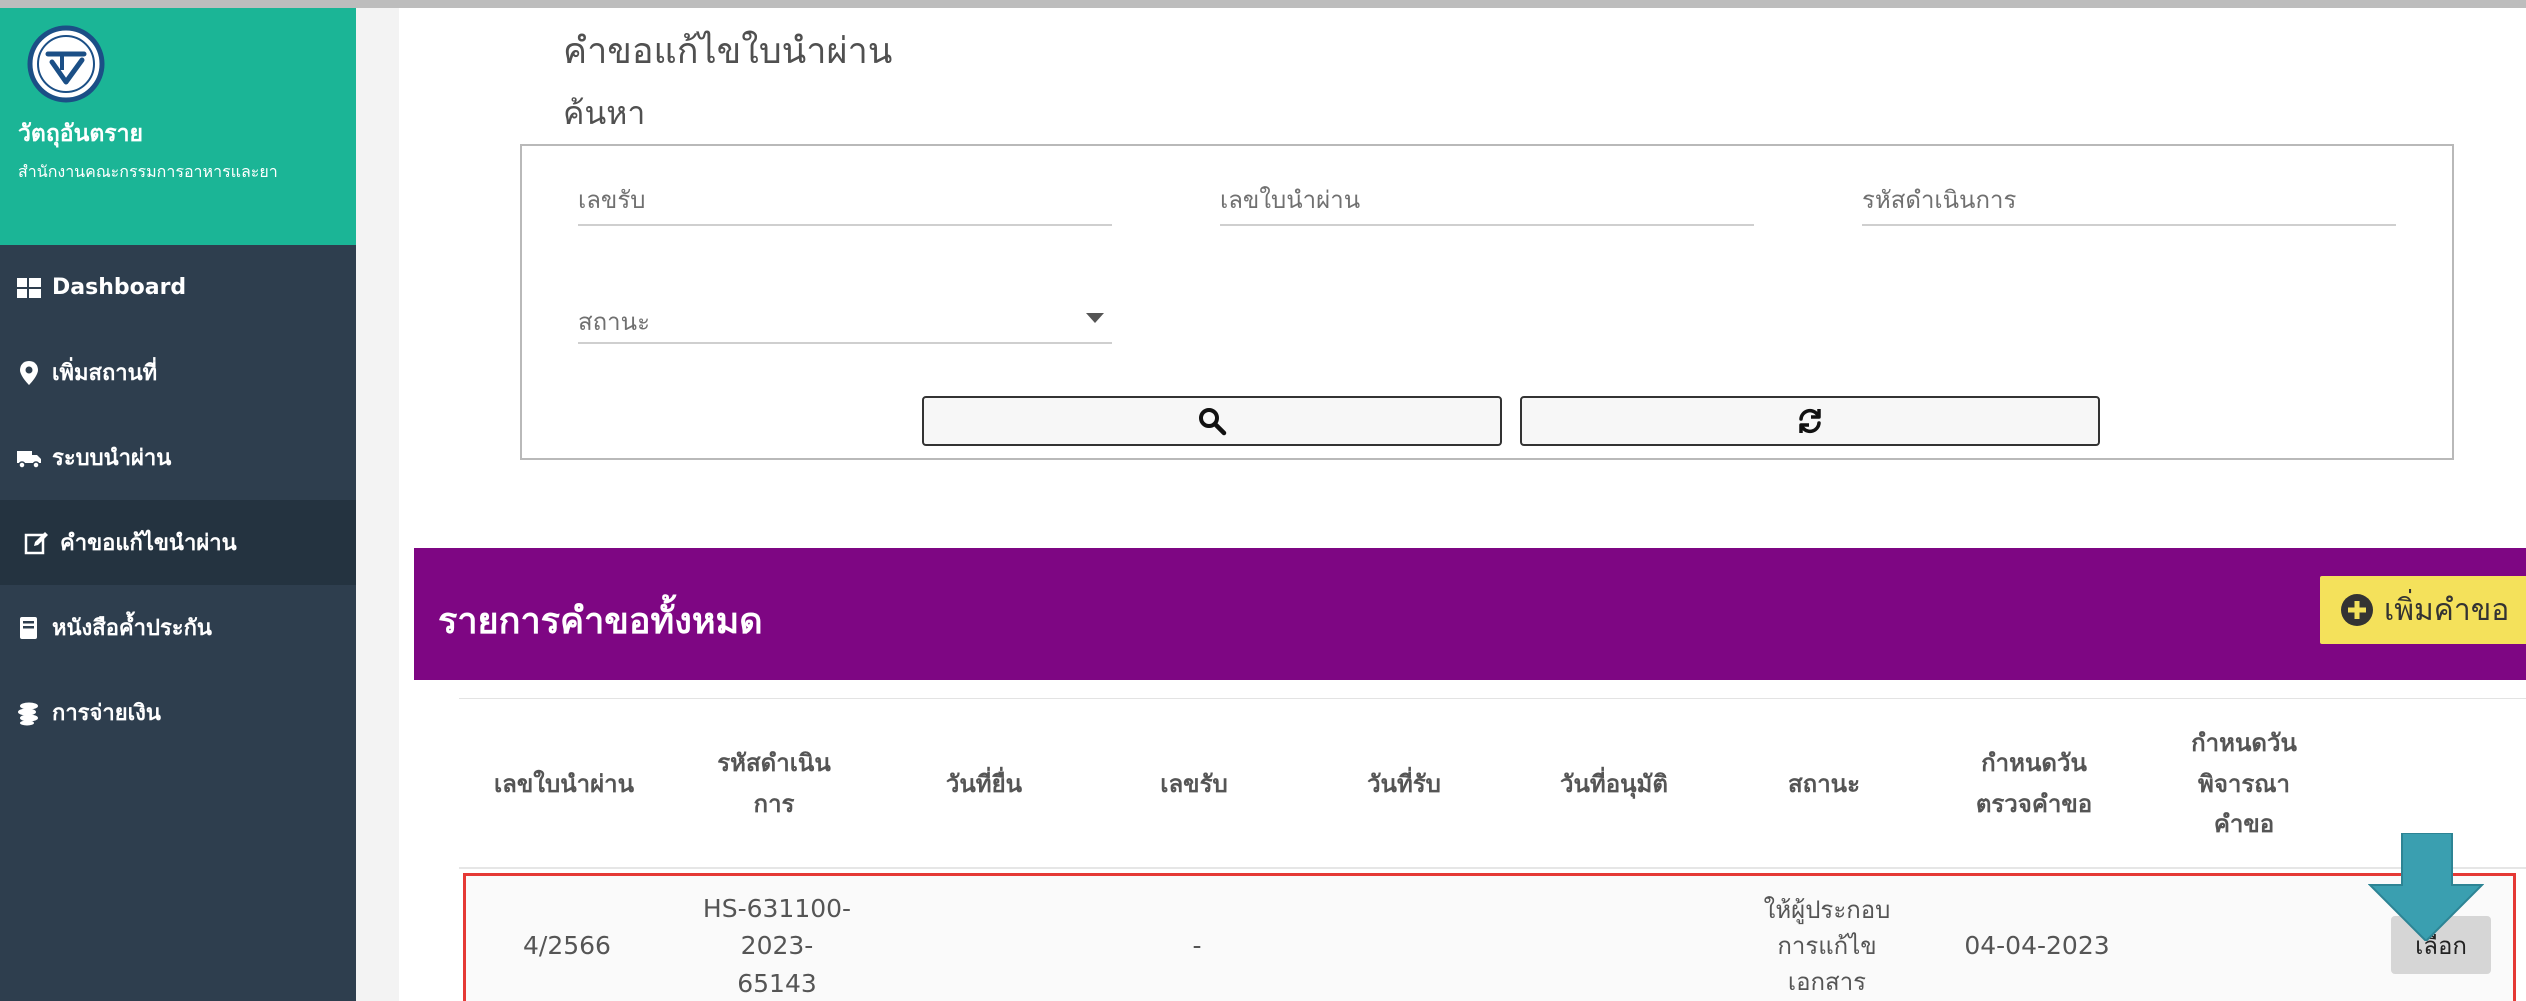  I want to click on page-title: คำขอแก้ไขใบนำผ่าน, so click(728, 51).